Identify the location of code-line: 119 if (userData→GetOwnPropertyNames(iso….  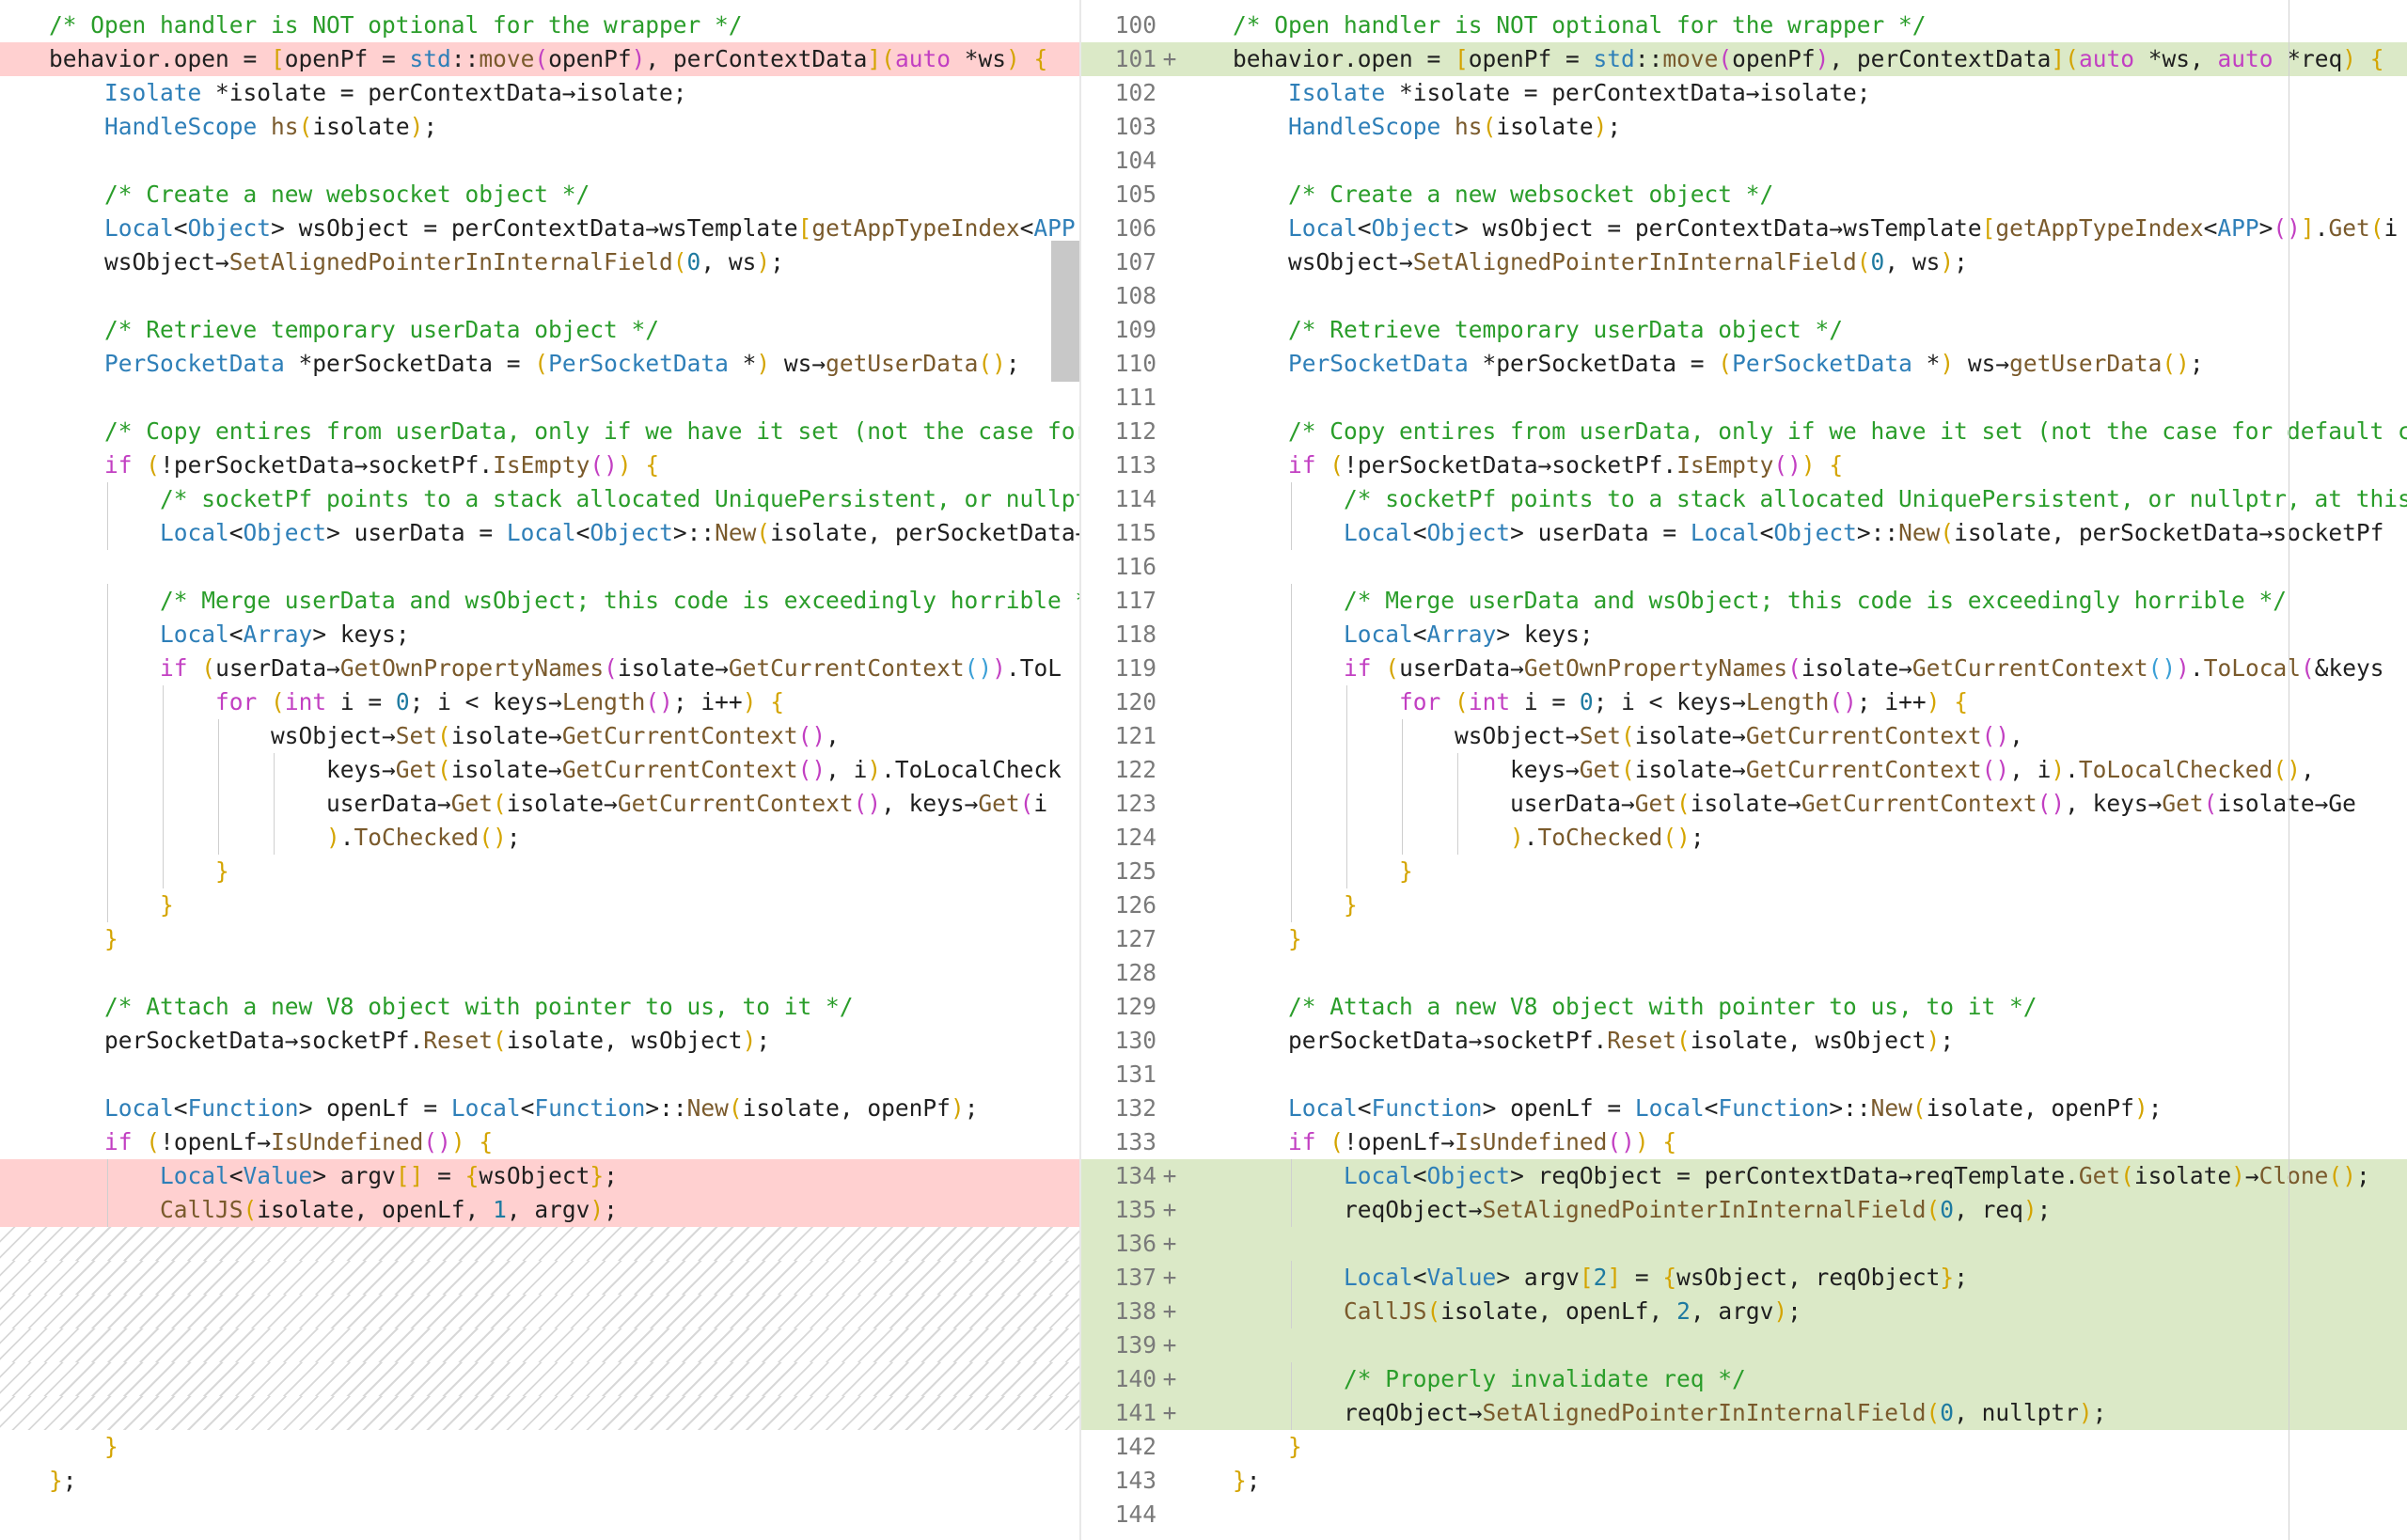
(1744, 669).